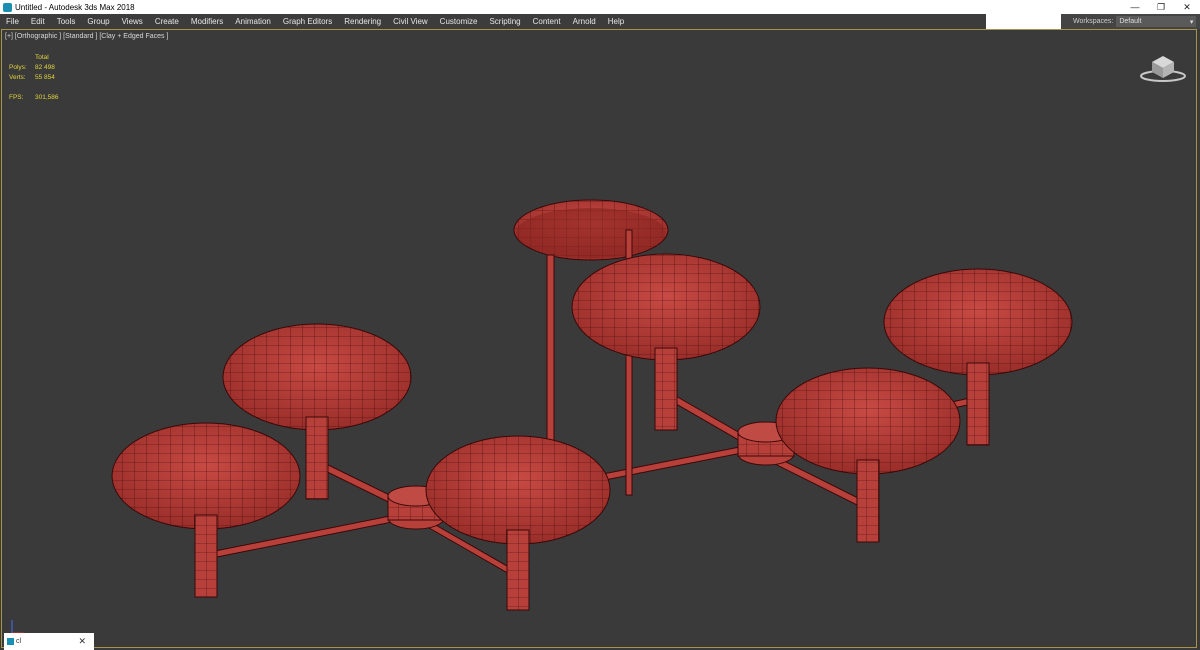 This screenshot has width=1200, height=650. I want to click on window-title: Untitled - Autodesk 3ds Max 2018, so click(75, 7).